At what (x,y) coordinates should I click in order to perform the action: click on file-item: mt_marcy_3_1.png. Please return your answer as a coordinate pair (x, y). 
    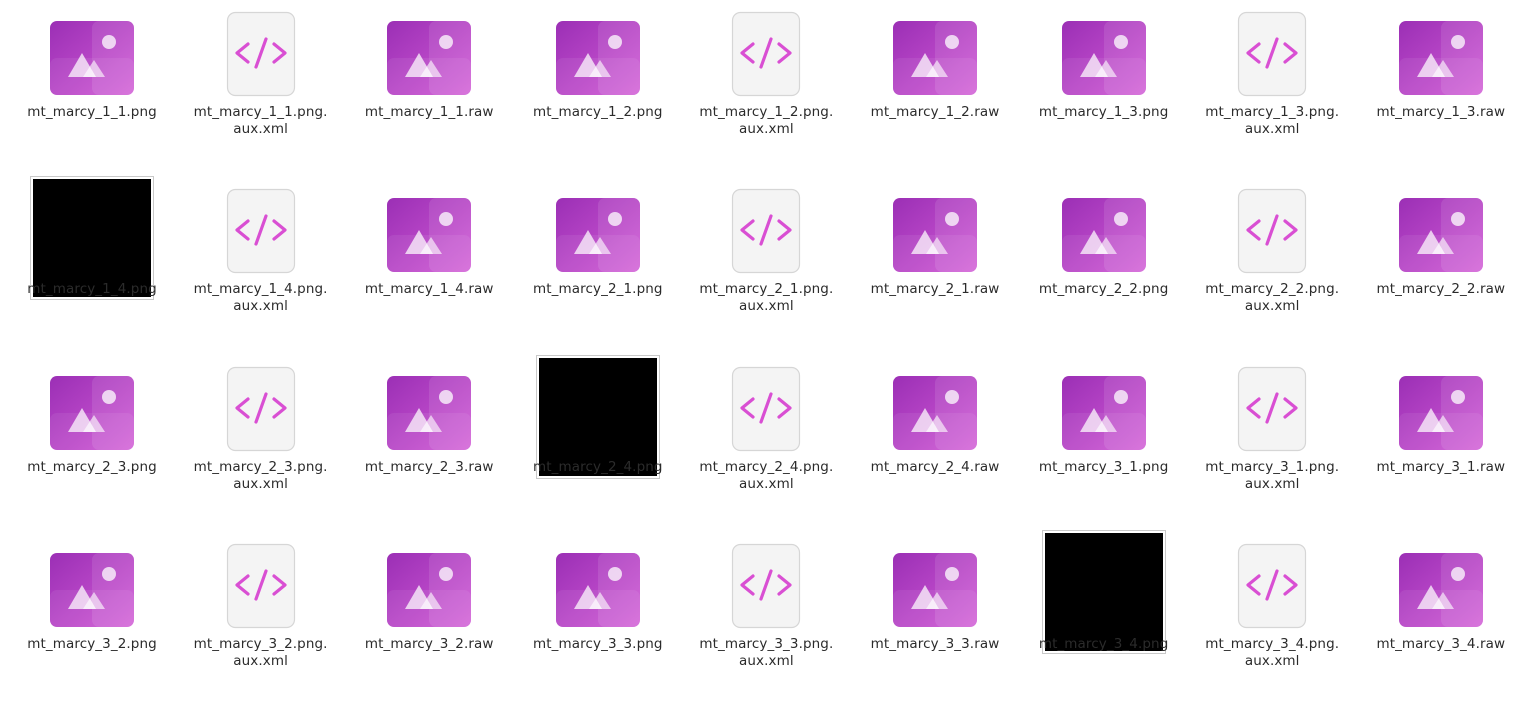
    Looking at the image, I should click on (1104, 440).